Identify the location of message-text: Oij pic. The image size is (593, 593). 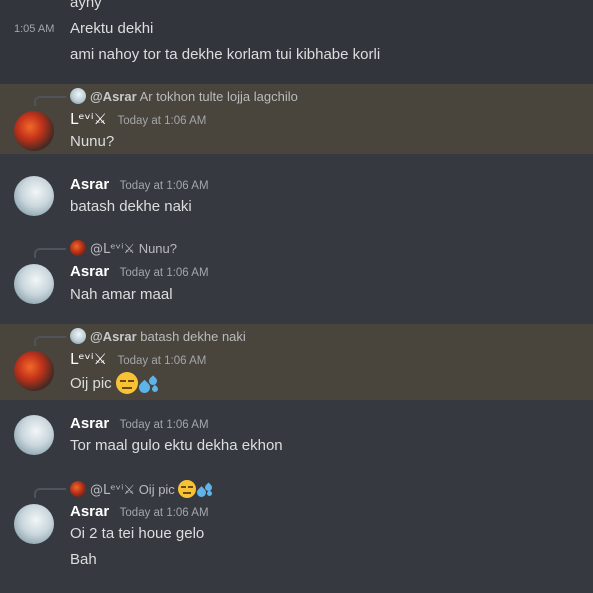
(91, 383).